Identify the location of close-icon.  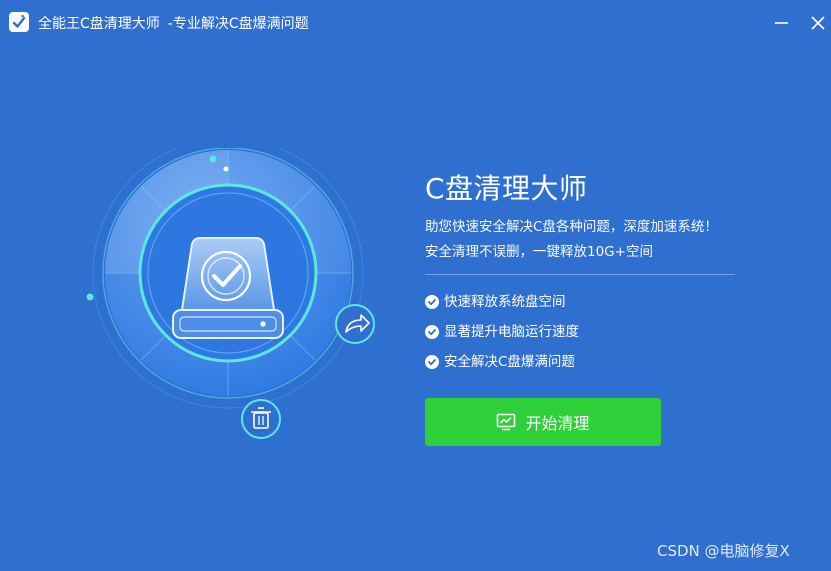
(818, 23).